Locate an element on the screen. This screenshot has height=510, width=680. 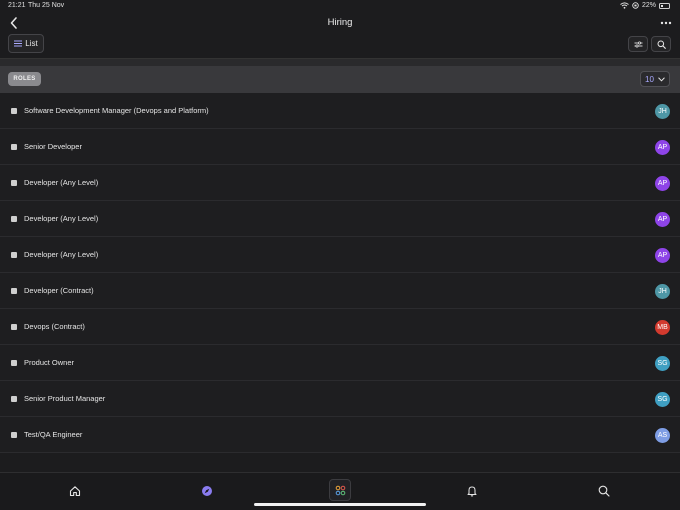
status-indicators: 22% is located at coordinates (645, 5).